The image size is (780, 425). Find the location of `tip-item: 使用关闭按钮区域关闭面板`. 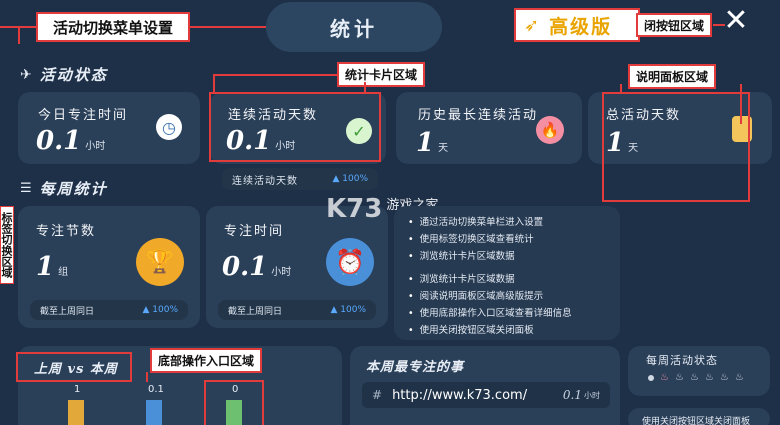

tip-item: 使用关闭按钮区域关闭面板 is located at coordinates (490, 330).